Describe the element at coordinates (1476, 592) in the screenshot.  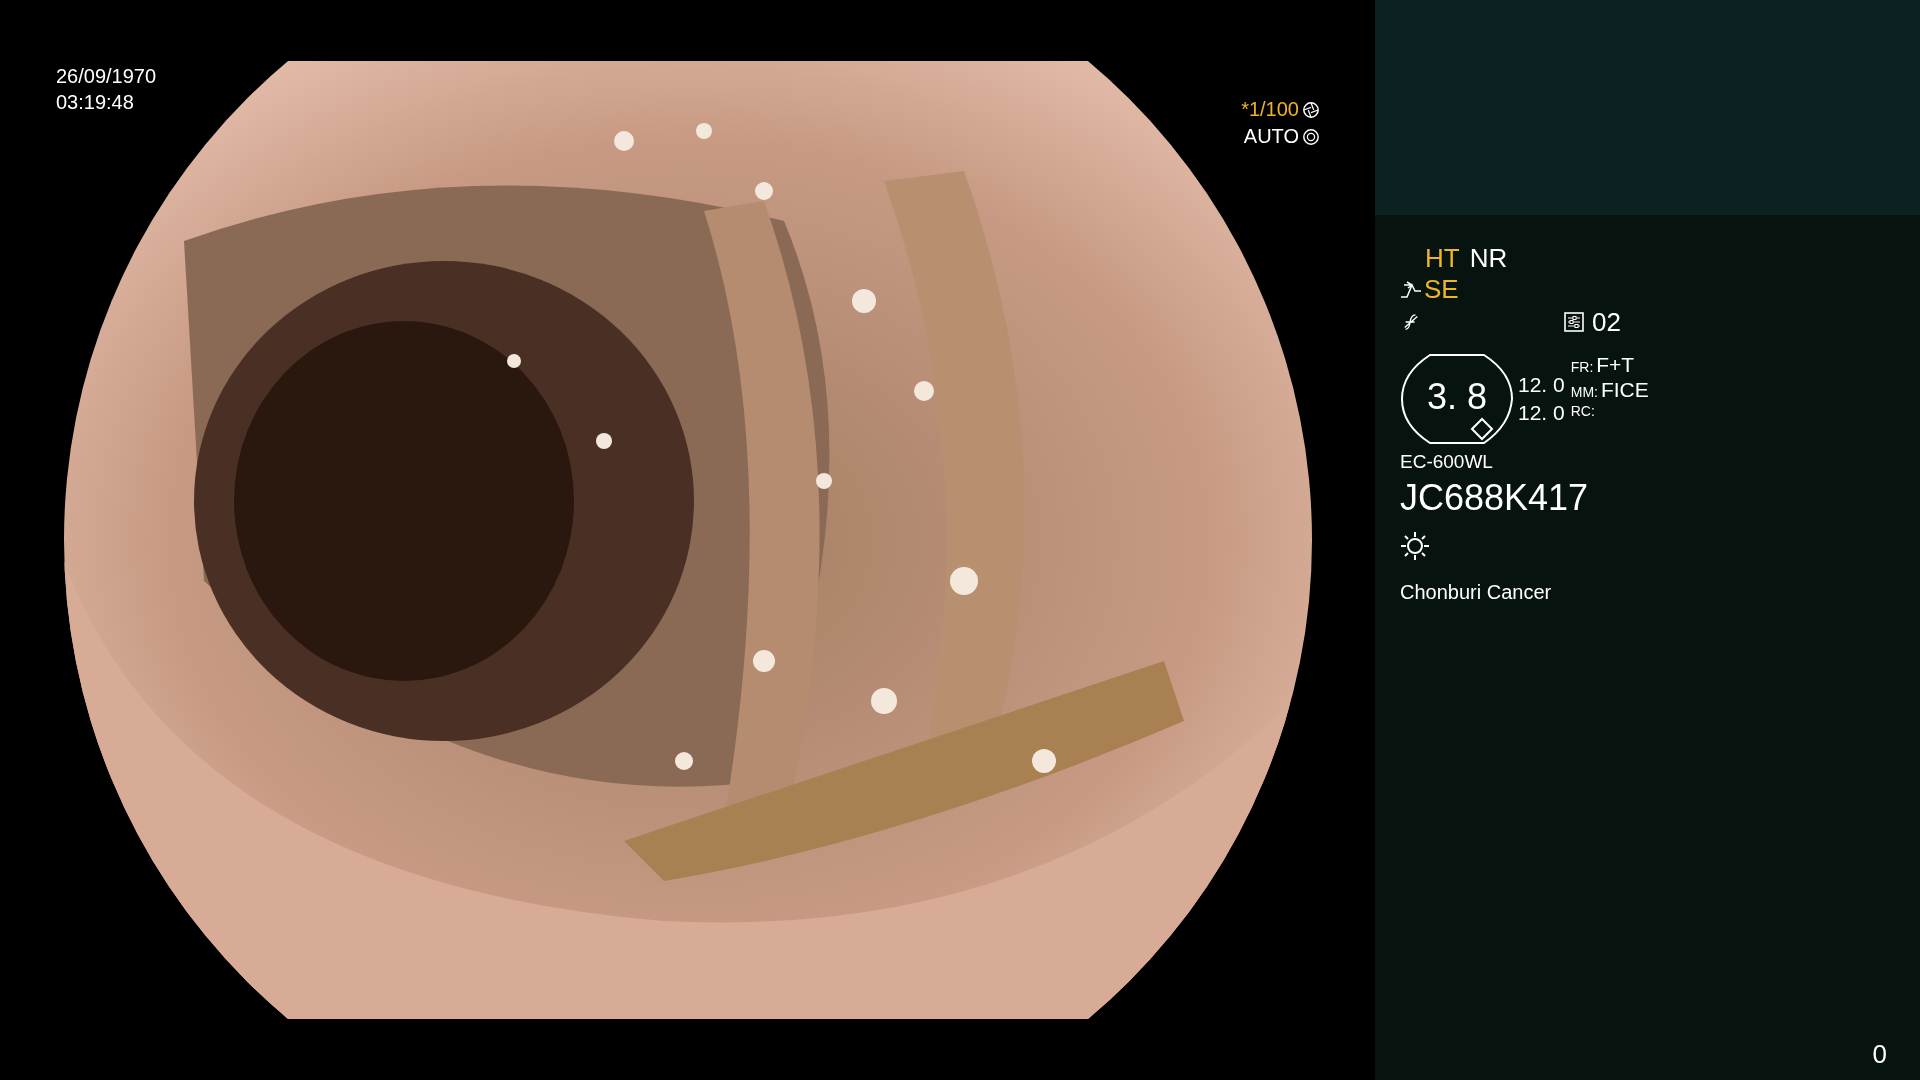
I see `institution-text: Chonburi Cancer` at that location.